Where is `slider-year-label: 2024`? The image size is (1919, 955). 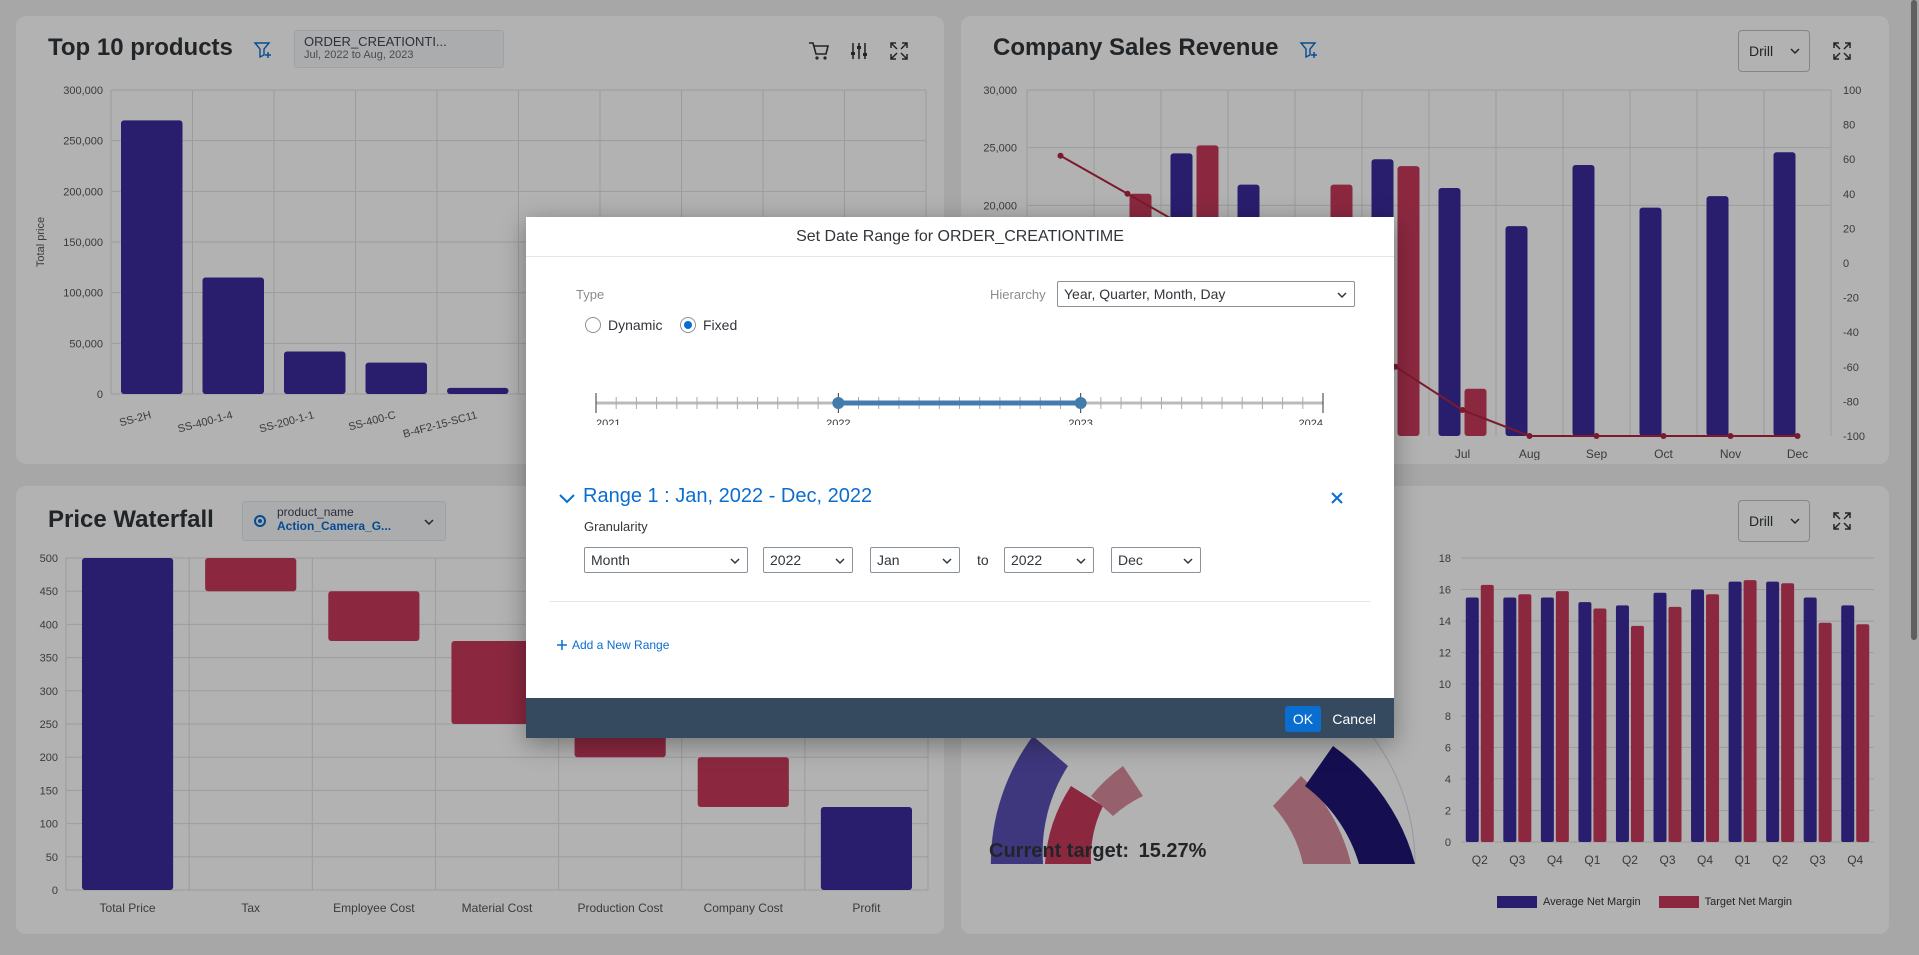
slider-year-label: 2024 is located at coordinates (1311, 421).